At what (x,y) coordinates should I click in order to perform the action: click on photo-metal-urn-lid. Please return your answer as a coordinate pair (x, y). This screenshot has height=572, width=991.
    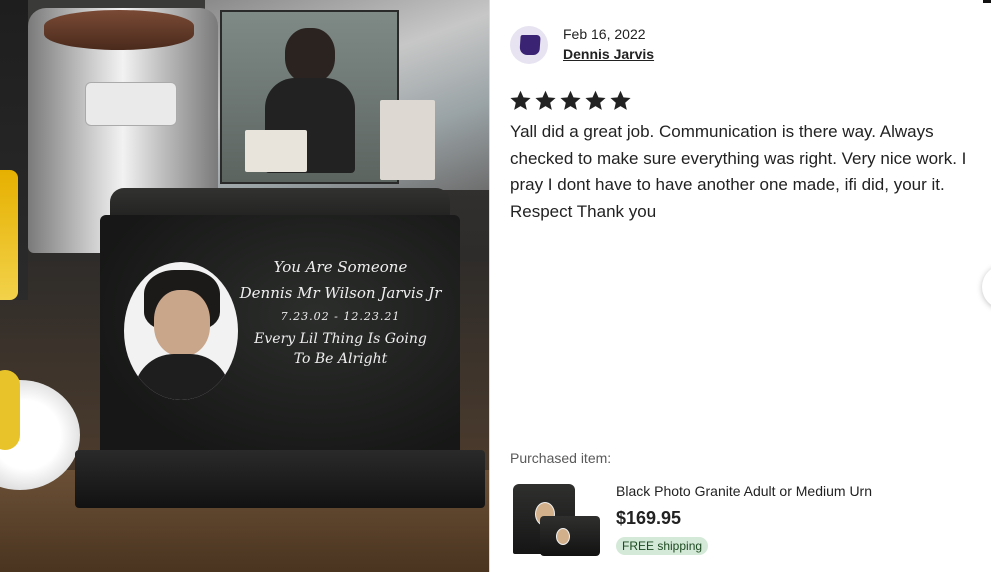
    Looking at the image, I should click on (119, 30).